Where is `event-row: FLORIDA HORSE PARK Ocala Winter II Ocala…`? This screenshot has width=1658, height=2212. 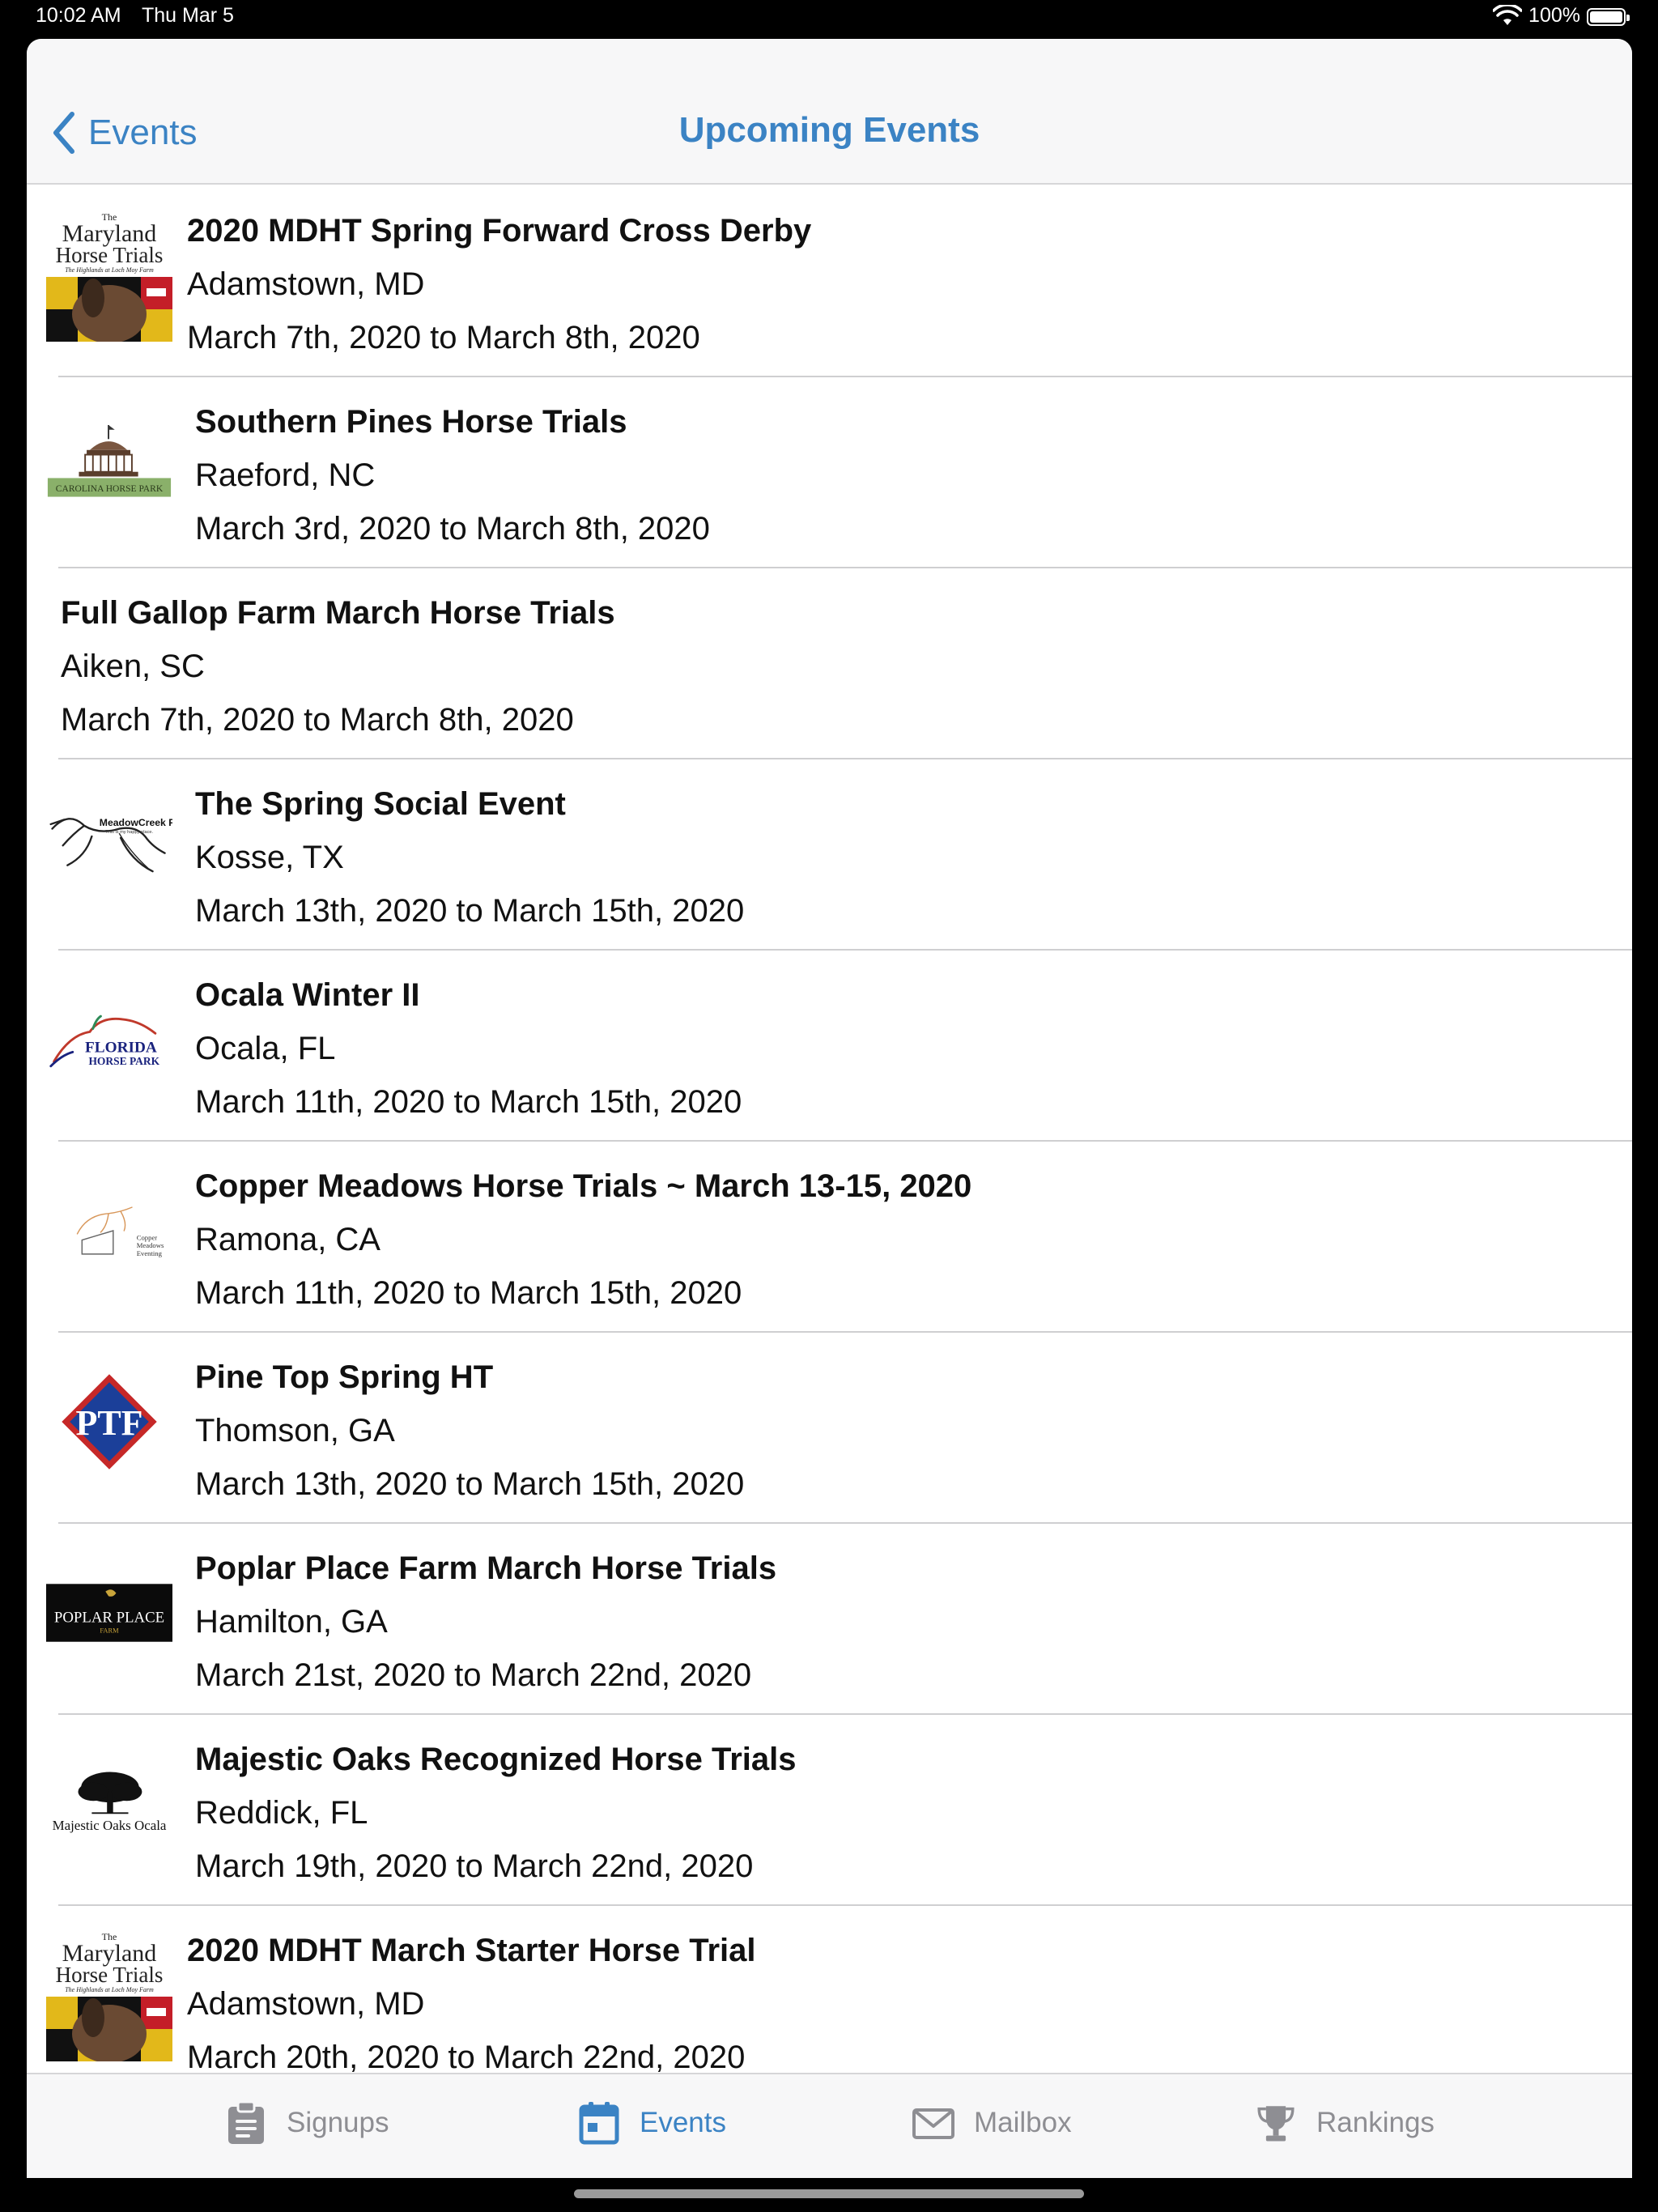 event-row: FLORIDA HORSE PARK Ocala Winter II Ocala… is located at coordinates (829, 1046).